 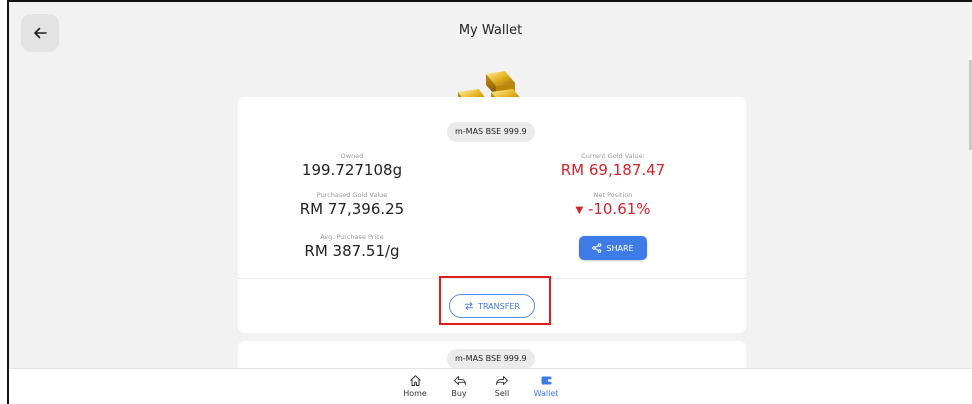 I want to click on current-value: RM 69,187.47, so click(x=613, y=170).